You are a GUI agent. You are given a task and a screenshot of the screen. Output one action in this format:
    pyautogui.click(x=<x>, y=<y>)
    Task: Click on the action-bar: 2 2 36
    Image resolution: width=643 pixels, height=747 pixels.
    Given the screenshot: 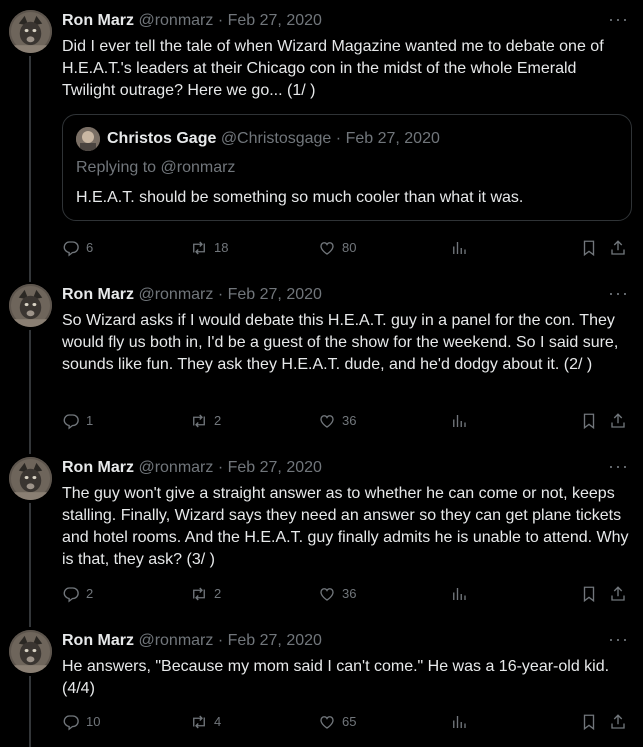 What is the action you would take?
    pyautogui.click(x=347, y=594)
    